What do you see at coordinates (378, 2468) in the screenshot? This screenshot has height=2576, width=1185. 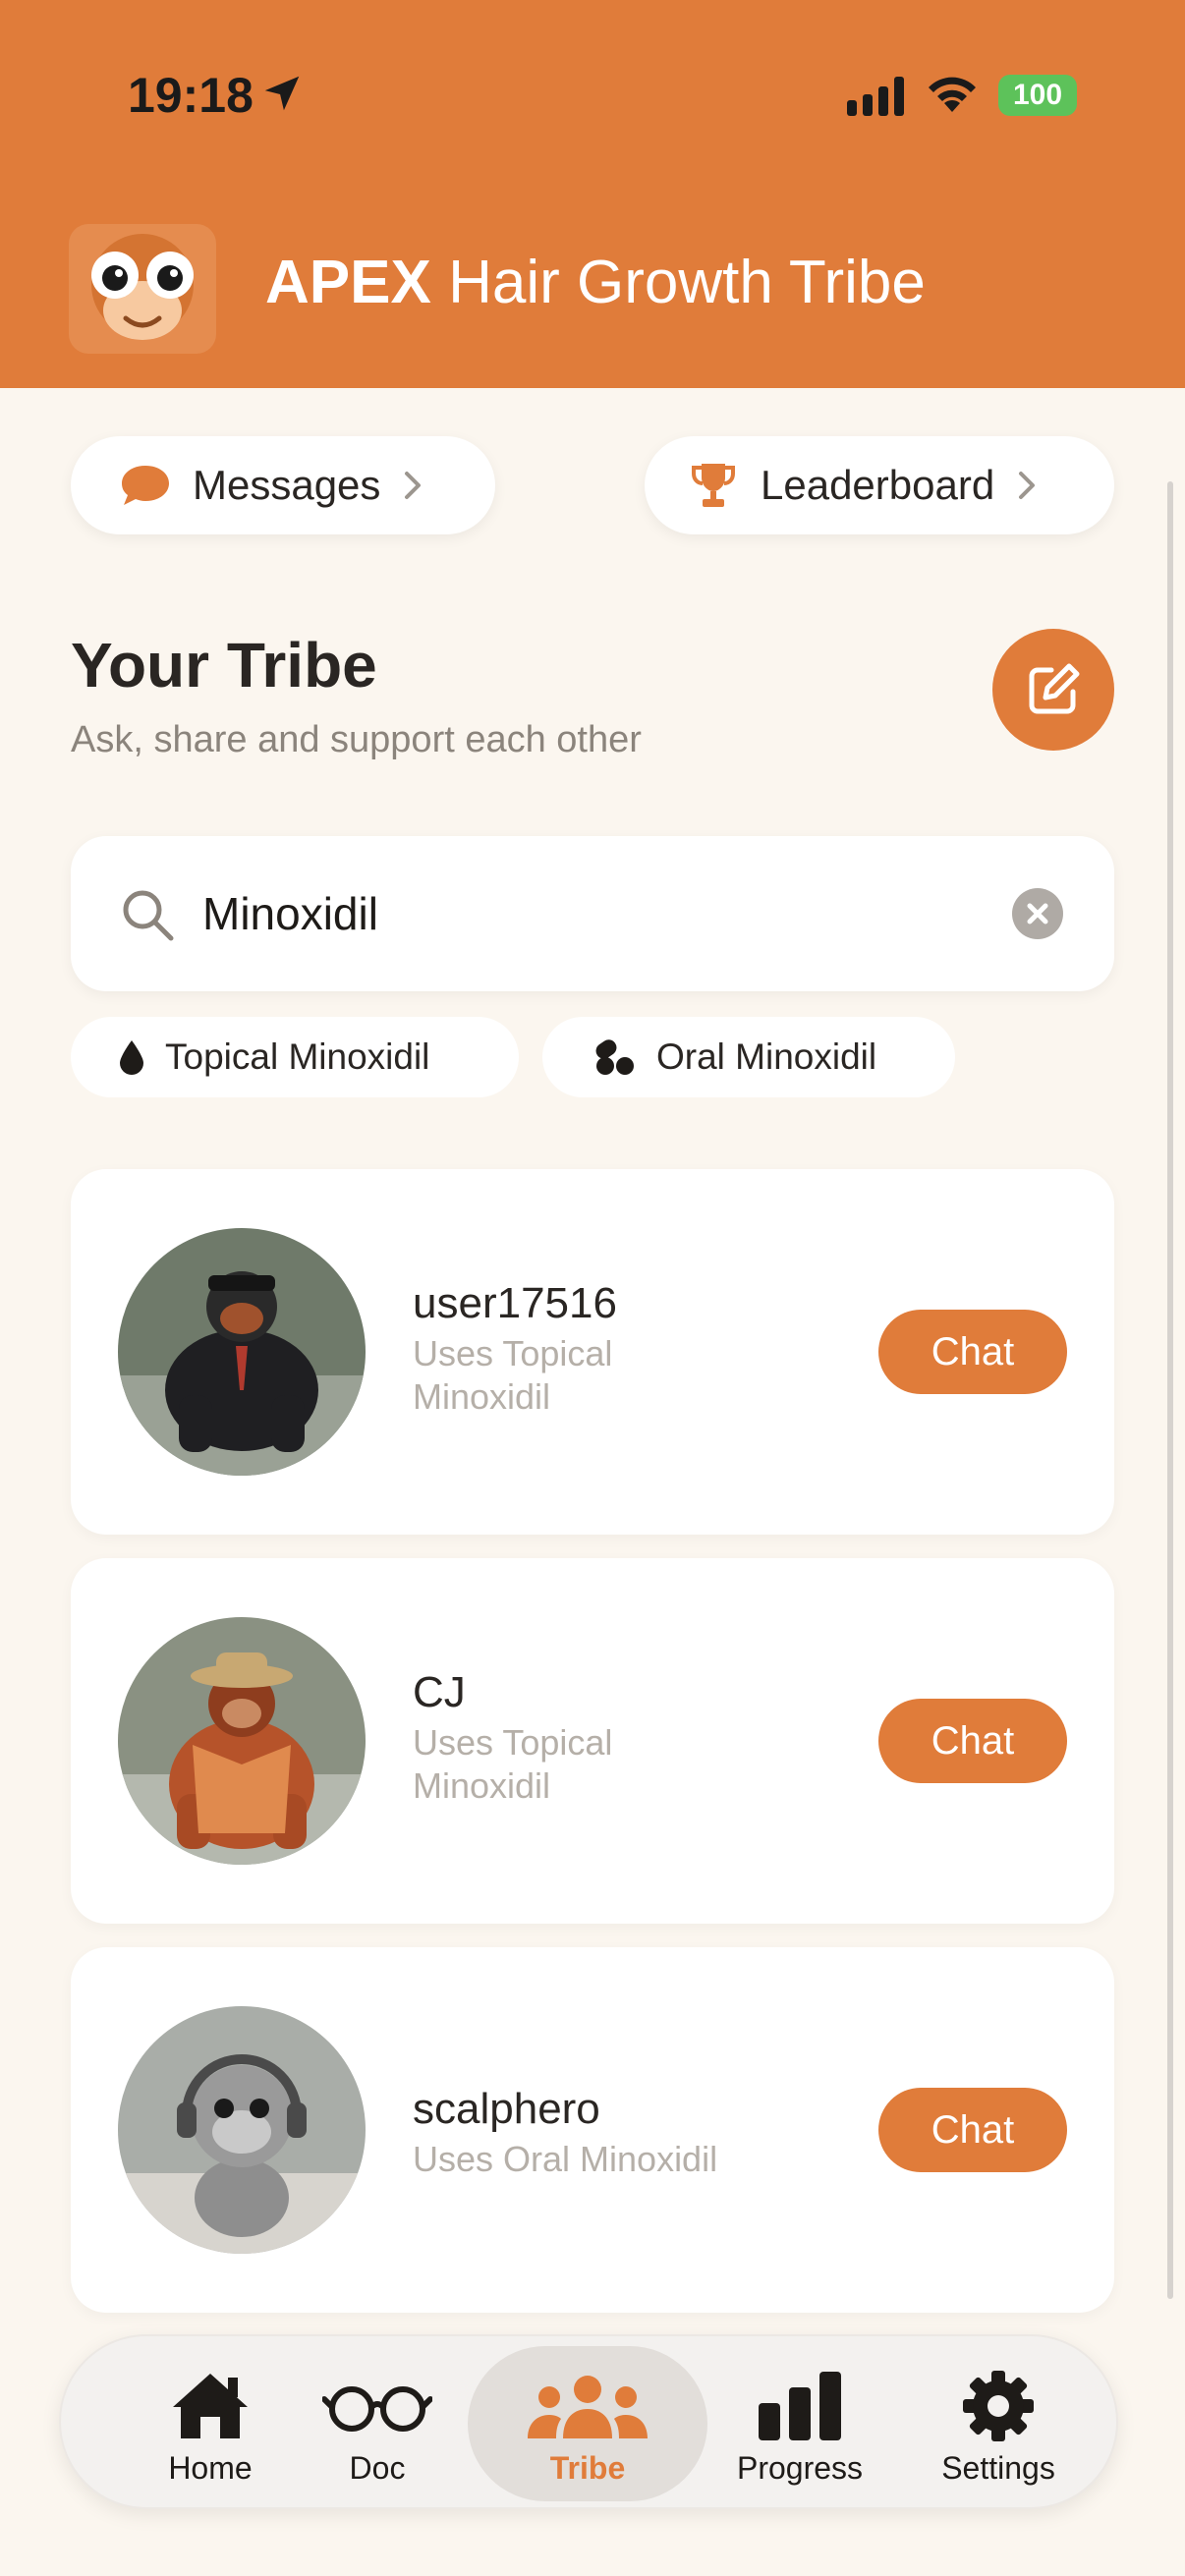 I see `tab-label: Doc` at bounding box center [378, 2468].